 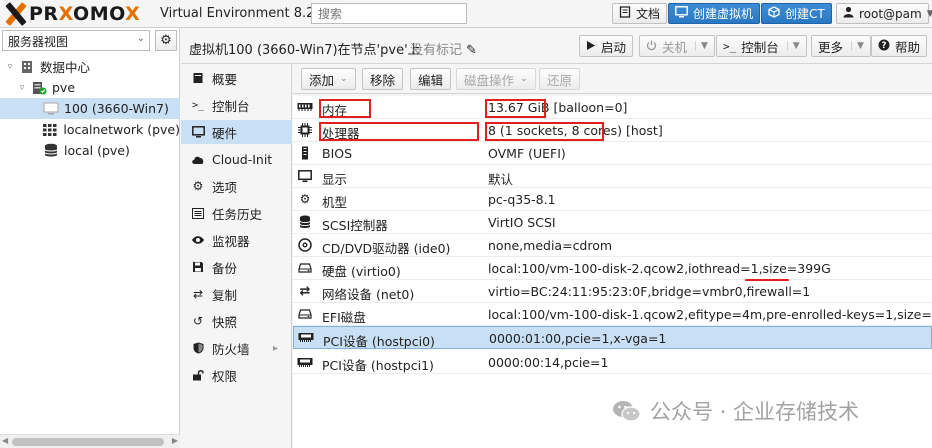 What do you see at coordinates (27, 67) in the screenshot?
I see `datacenter-icon` at bounding box center [27, 67].